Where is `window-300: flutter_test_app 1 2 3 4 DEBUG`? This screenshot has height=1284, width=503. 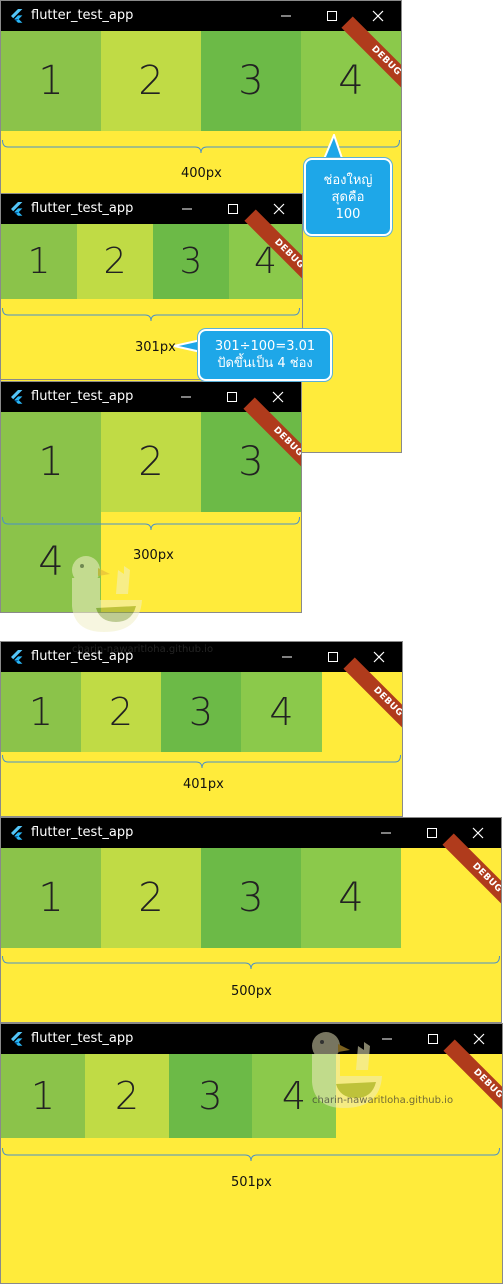 window-300: flutter_test_app 1 2 3 4 DEBUG is located at coordinates (151, 497).